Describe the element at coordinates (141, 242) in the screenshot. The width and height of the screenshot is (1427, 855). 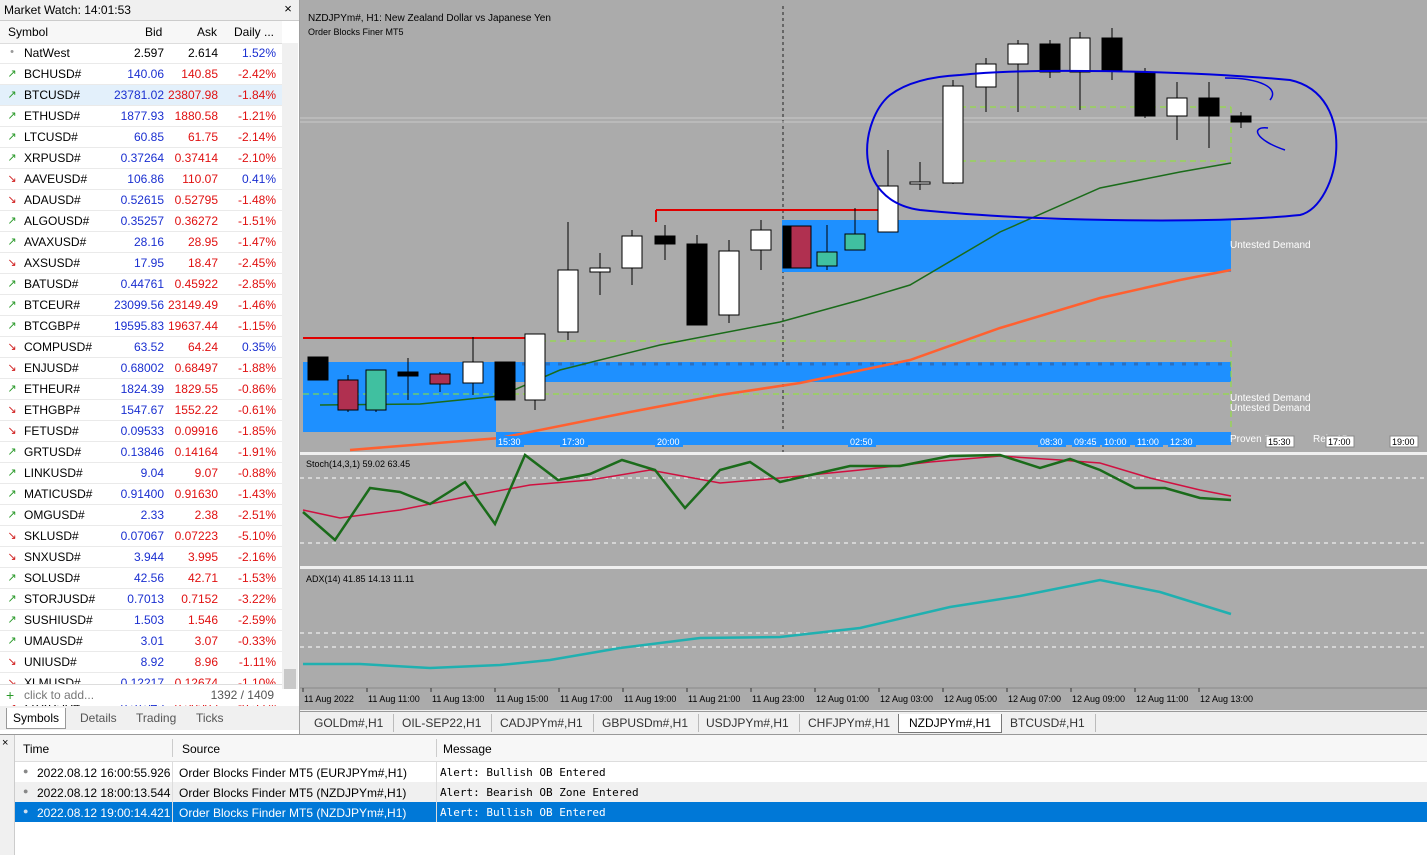
I see `symbol-row: ↗ AVAXUSD# 28.16 28.95 -1.47%` at that location.